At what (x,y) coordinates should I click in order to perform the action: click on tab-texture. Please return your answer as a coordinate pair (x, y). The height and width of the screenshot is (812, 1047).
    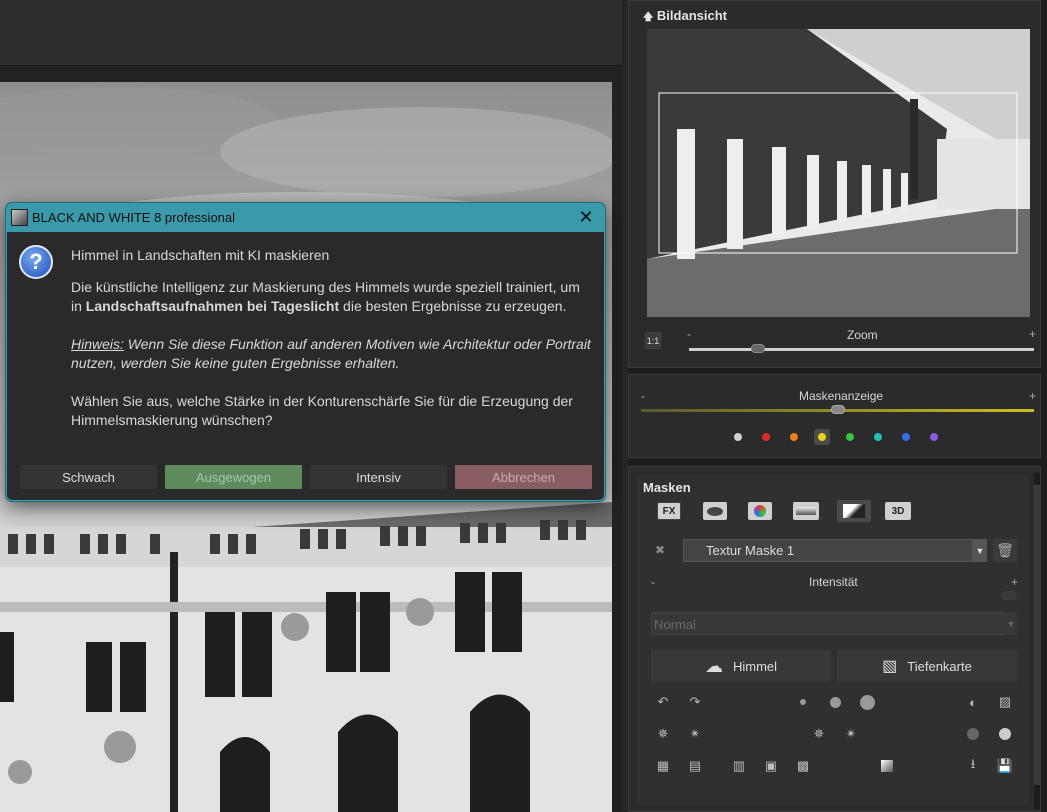
    Looking at the image, I should click on (854, 511).